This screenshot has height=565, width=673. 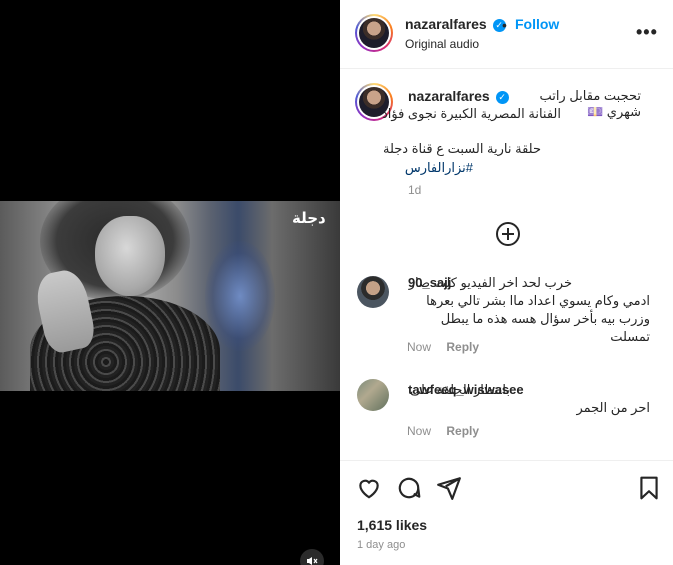 What do you see at coordinates (506, 512) in the screenshot?
I see `post-actions: 1,615 likes 1 day ago` at bounding box center [506, 512].